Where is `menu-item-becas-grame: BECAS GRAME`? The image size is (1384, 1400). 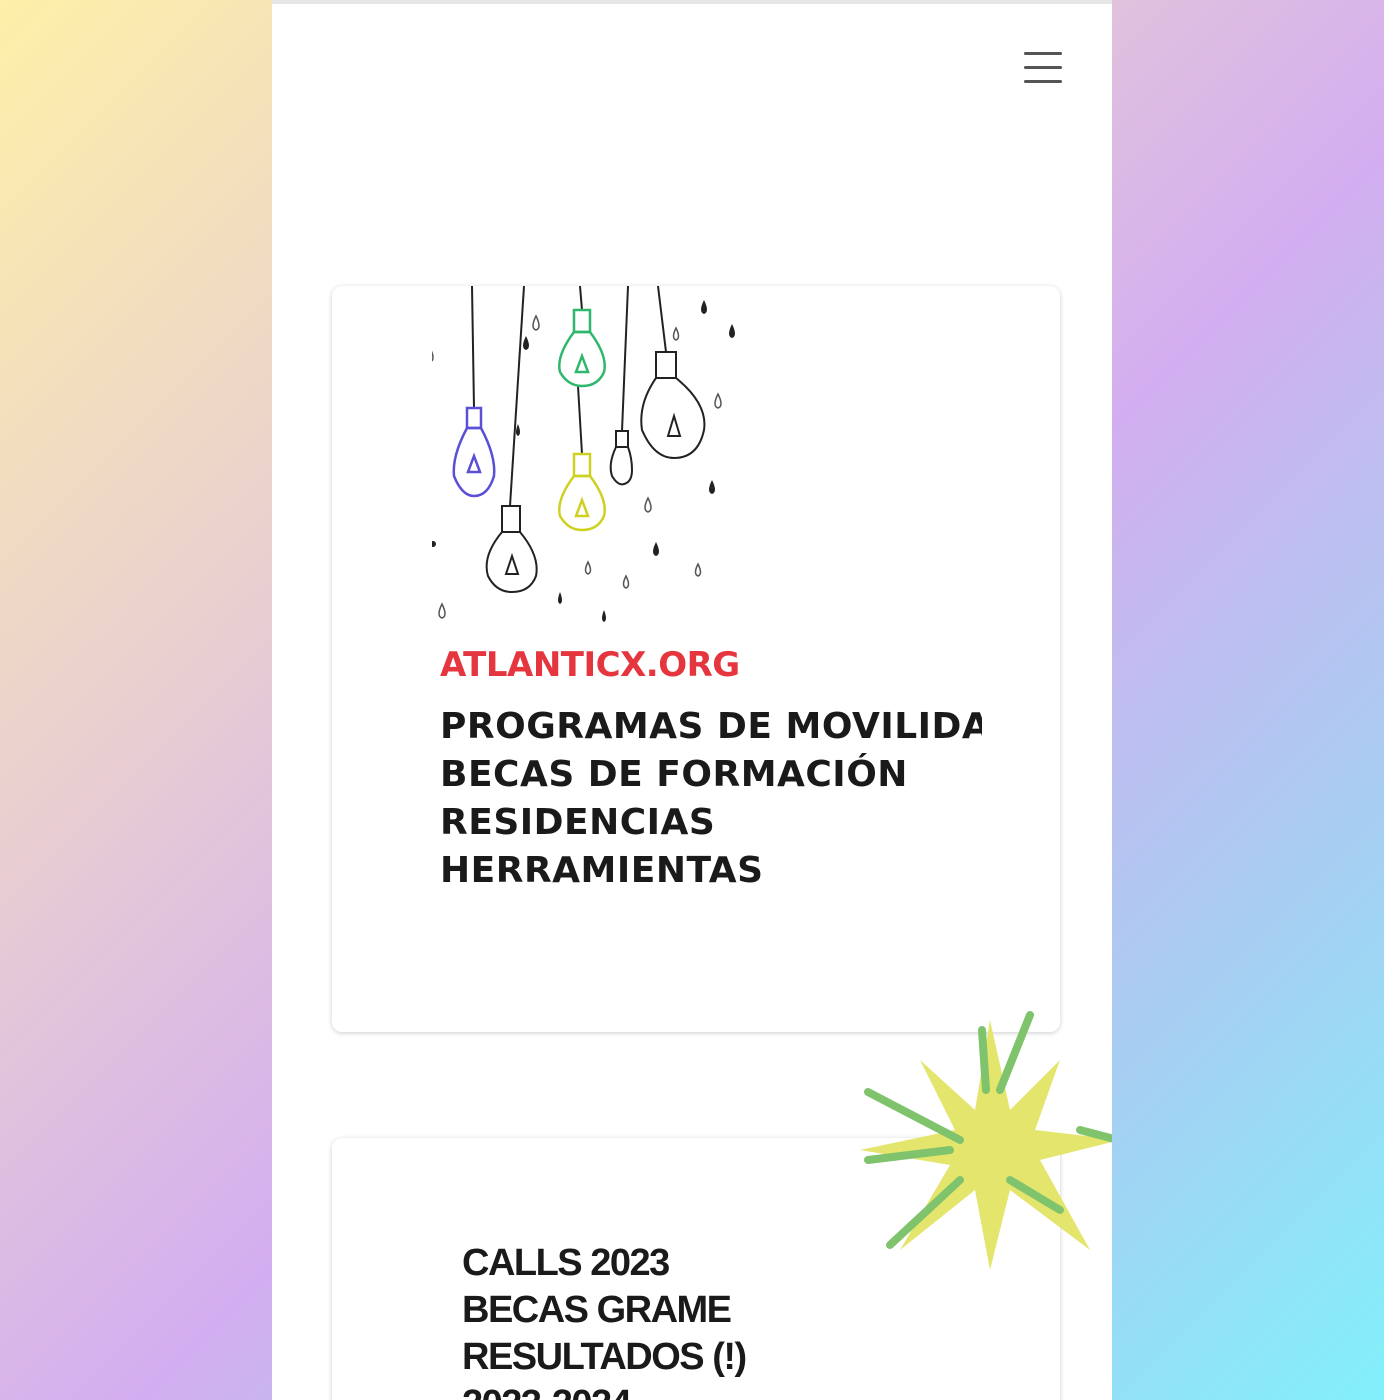 menu-item-becas-grame: BECAS GRAME is located at coordinates (672, 1310).